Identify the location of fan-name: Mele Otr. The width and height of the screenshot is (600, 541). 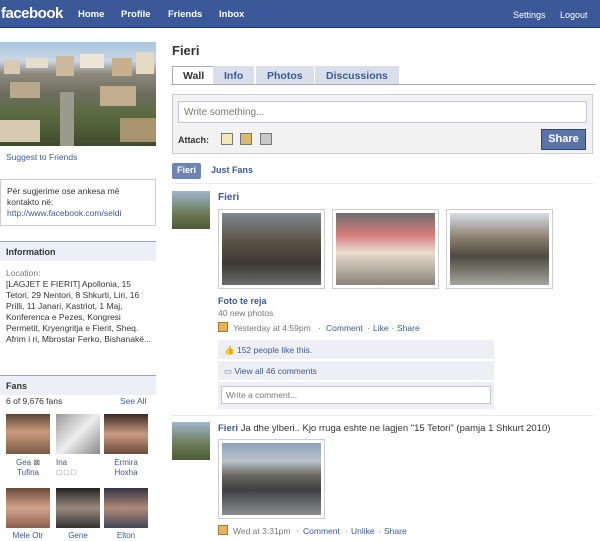
(28, 536).